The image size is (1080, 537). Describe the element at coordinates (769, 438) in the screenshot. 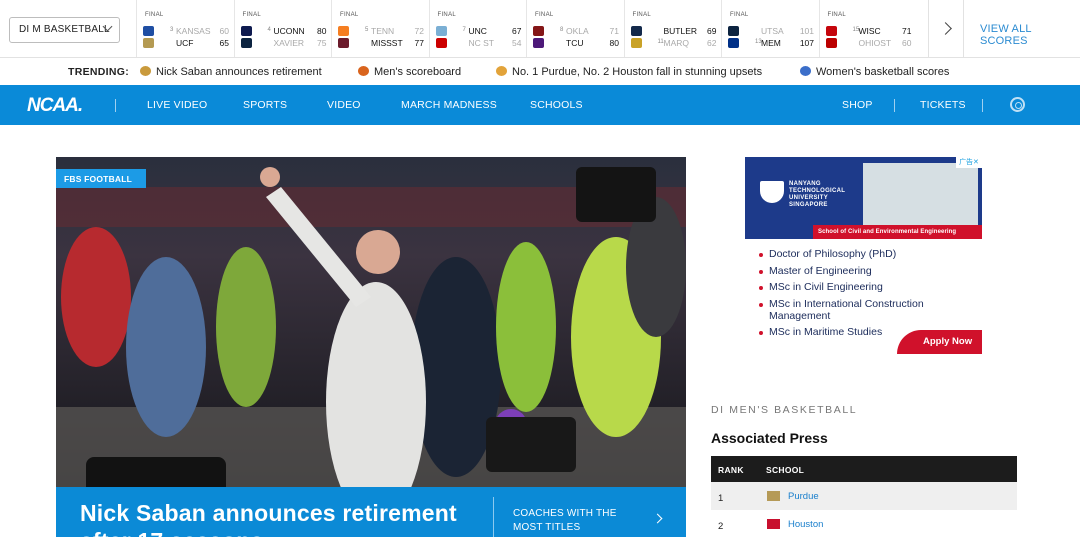

I see `rankings-title: Associated Press` at that location.